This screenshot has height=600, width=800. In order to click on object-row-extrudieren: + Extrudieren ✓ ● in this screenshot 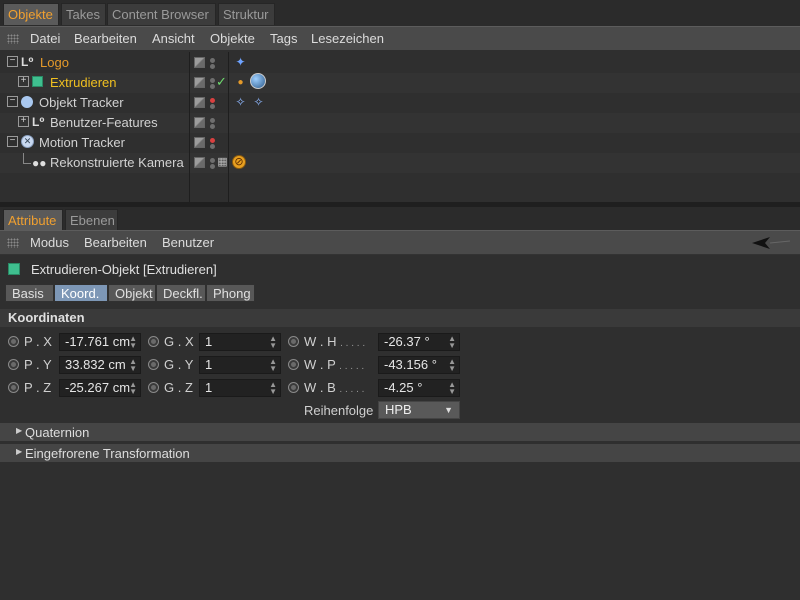, I will do `click(400, 83)`.